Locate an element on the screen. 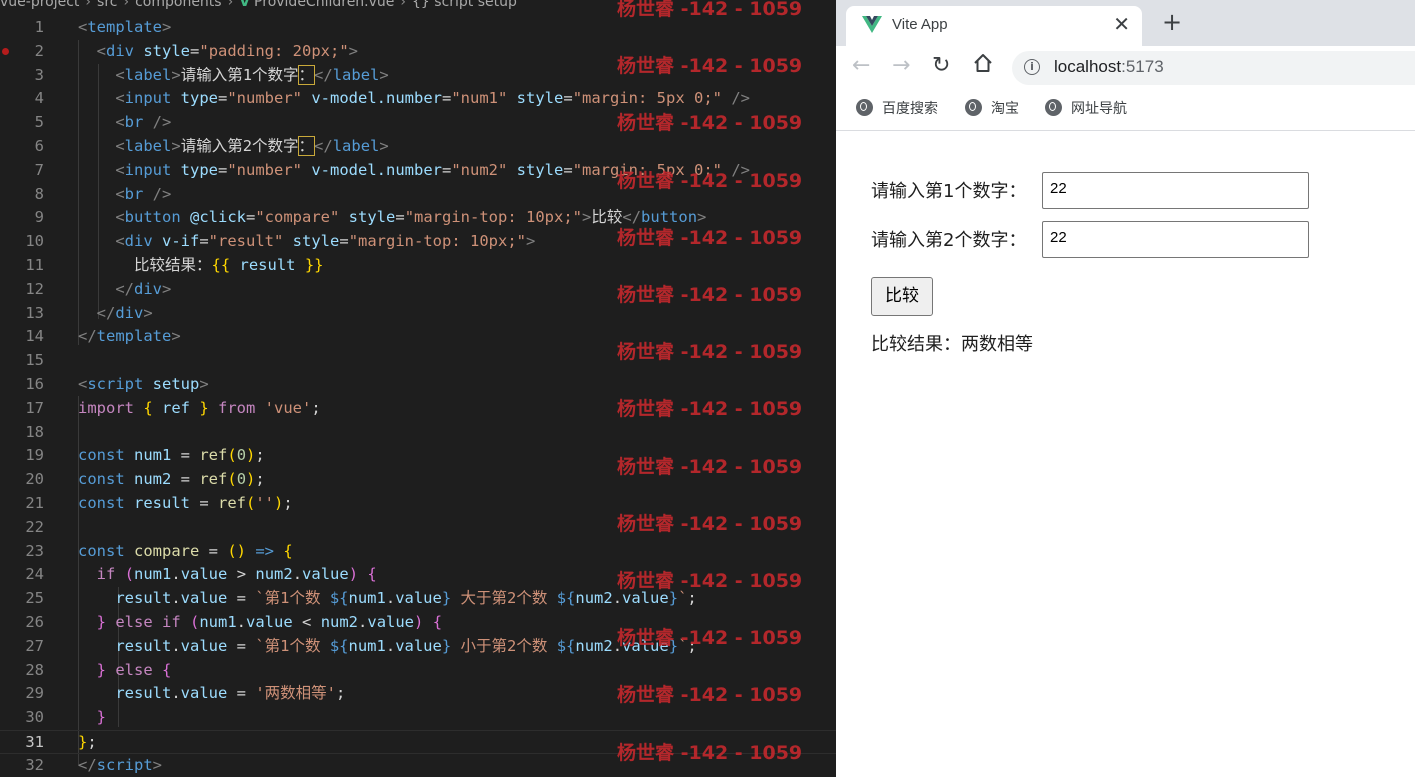  code-text: }; is located at coordinates (87, 743).